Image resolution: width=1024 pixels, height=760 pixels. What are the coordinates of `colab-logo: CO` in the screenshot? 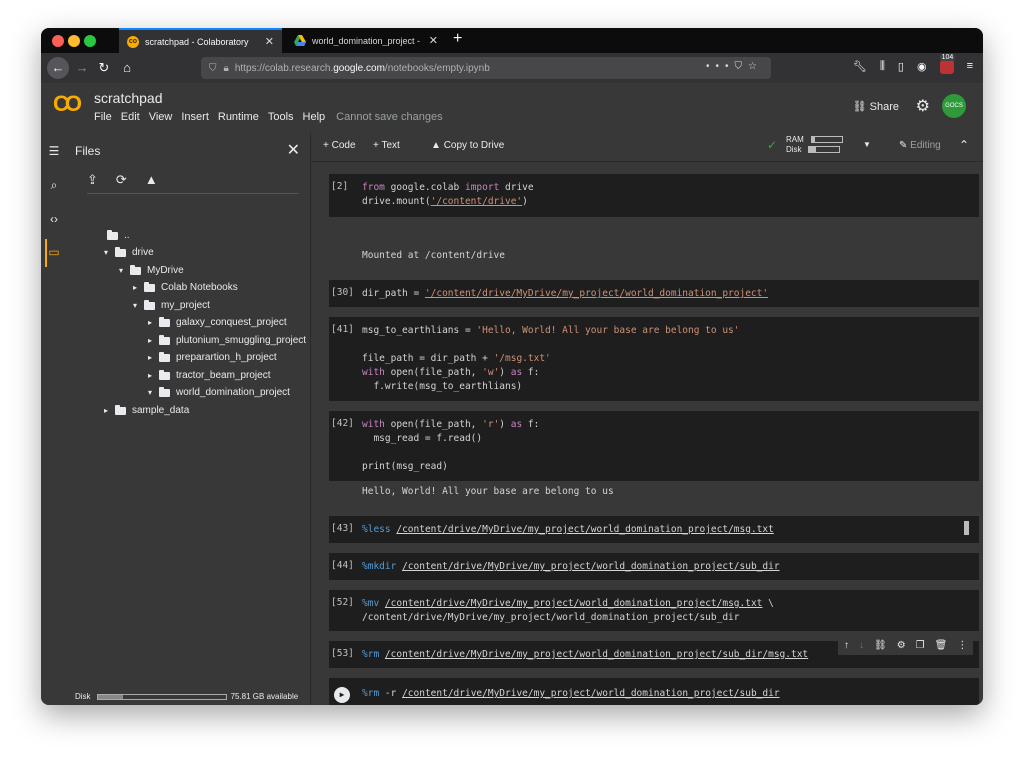 It's located at (69, 104).